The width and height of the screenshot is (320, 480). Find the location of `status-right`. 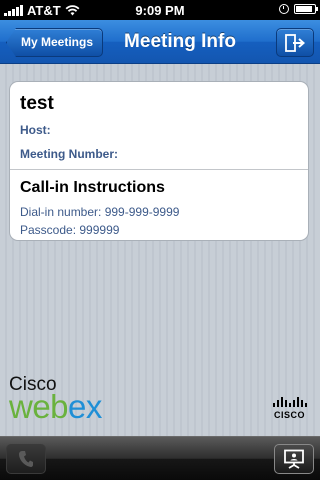

status-right is located at coordinates (298, 9).